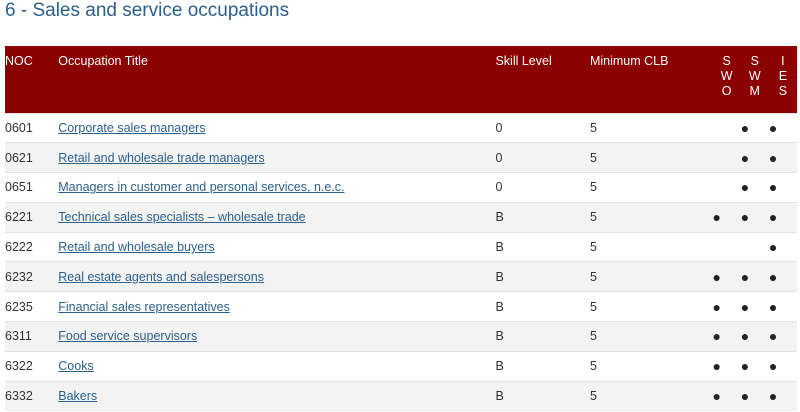 This screenshot has width=800, height=412. What do you see at coordinates (277, 395) in the screenshot?
I see `occupation-title-cell: Bakers` at bounding box center [277, 395].